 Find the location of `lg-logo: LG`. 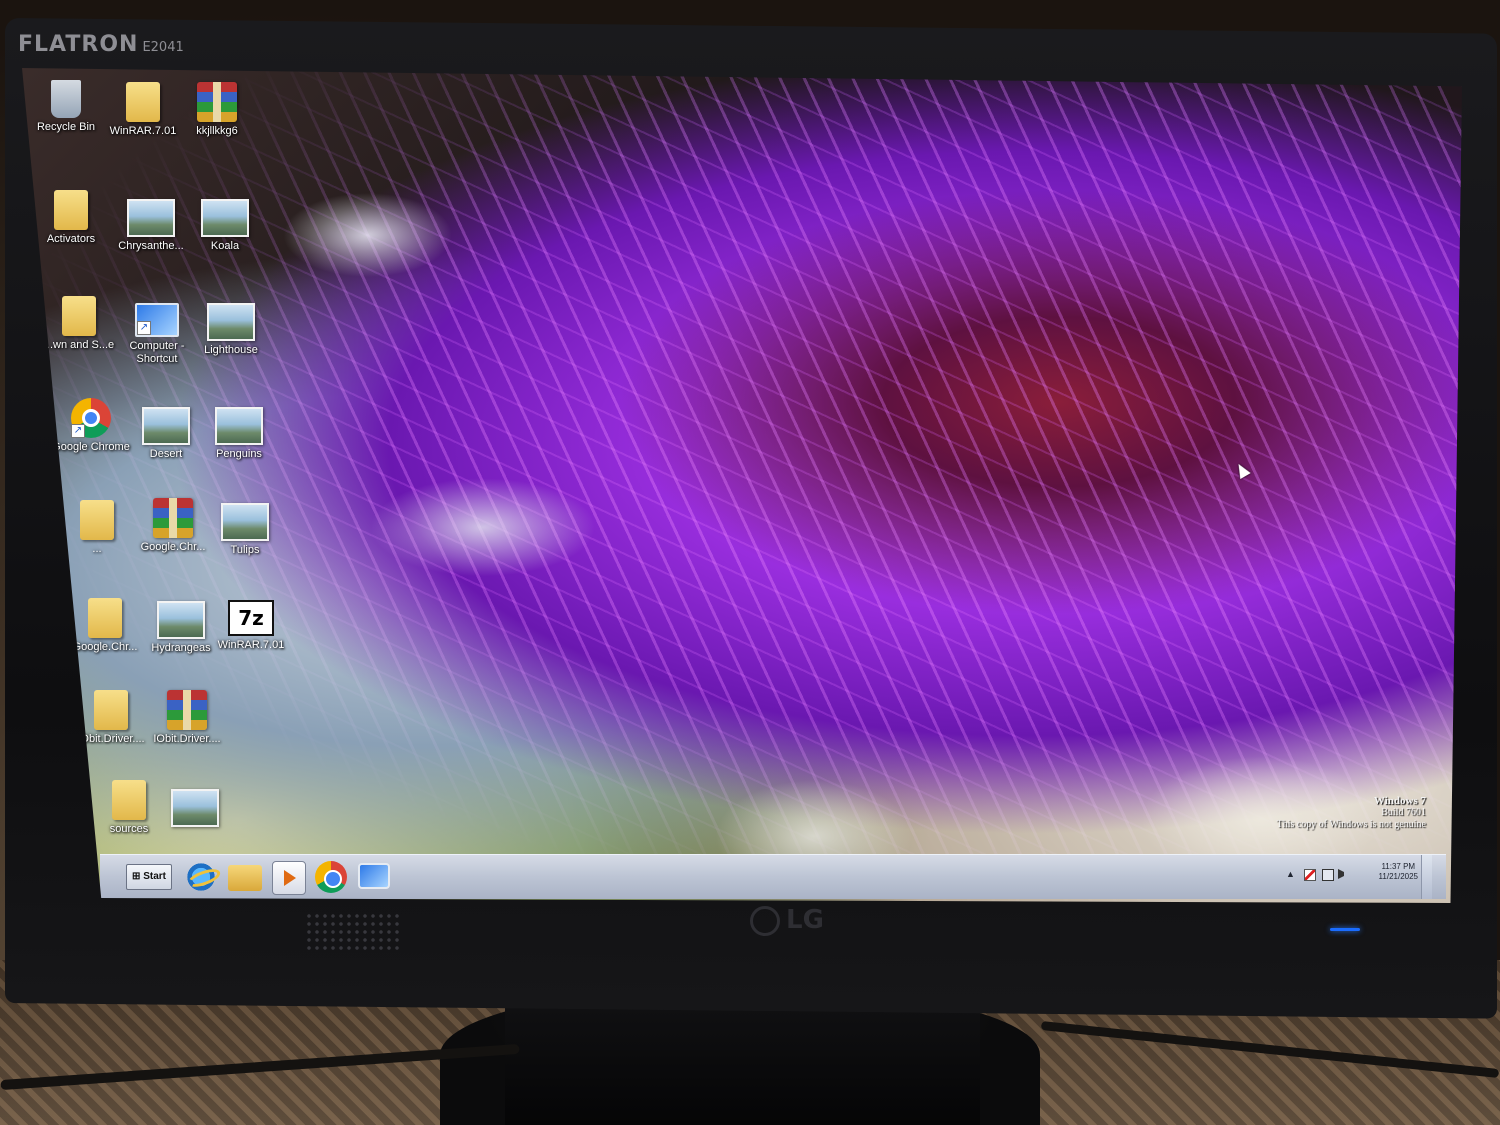

lg-logo: LG is located at coordinates (787, 920).